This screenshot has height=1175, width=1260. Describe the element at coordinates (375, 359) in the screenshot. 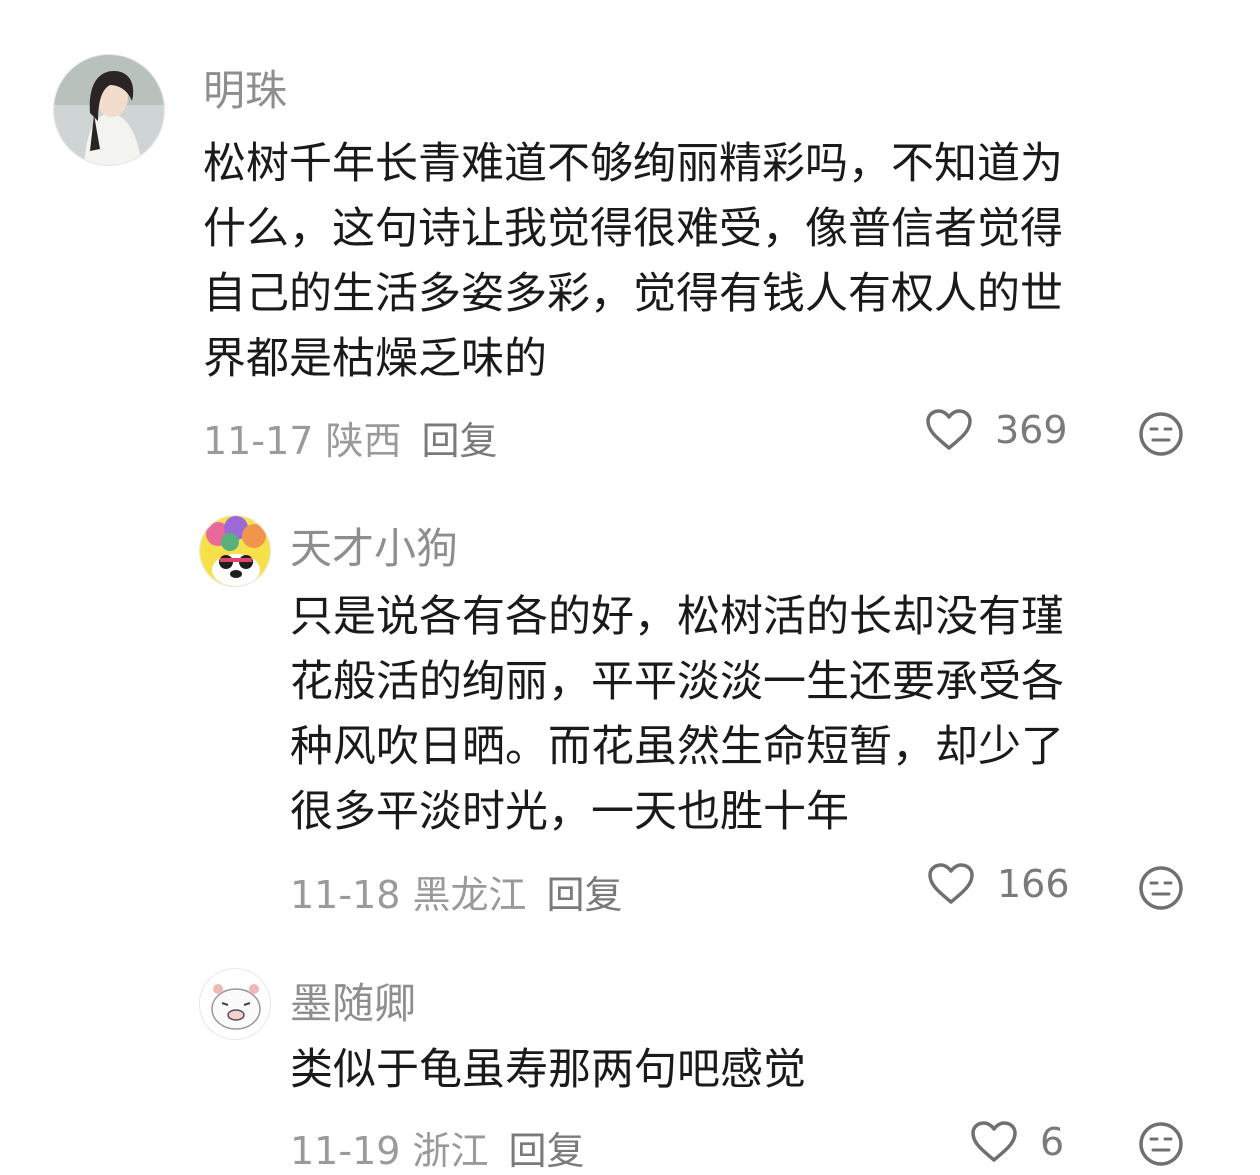

I see `comment-line: 界都是枯燥乏味的` at that location.